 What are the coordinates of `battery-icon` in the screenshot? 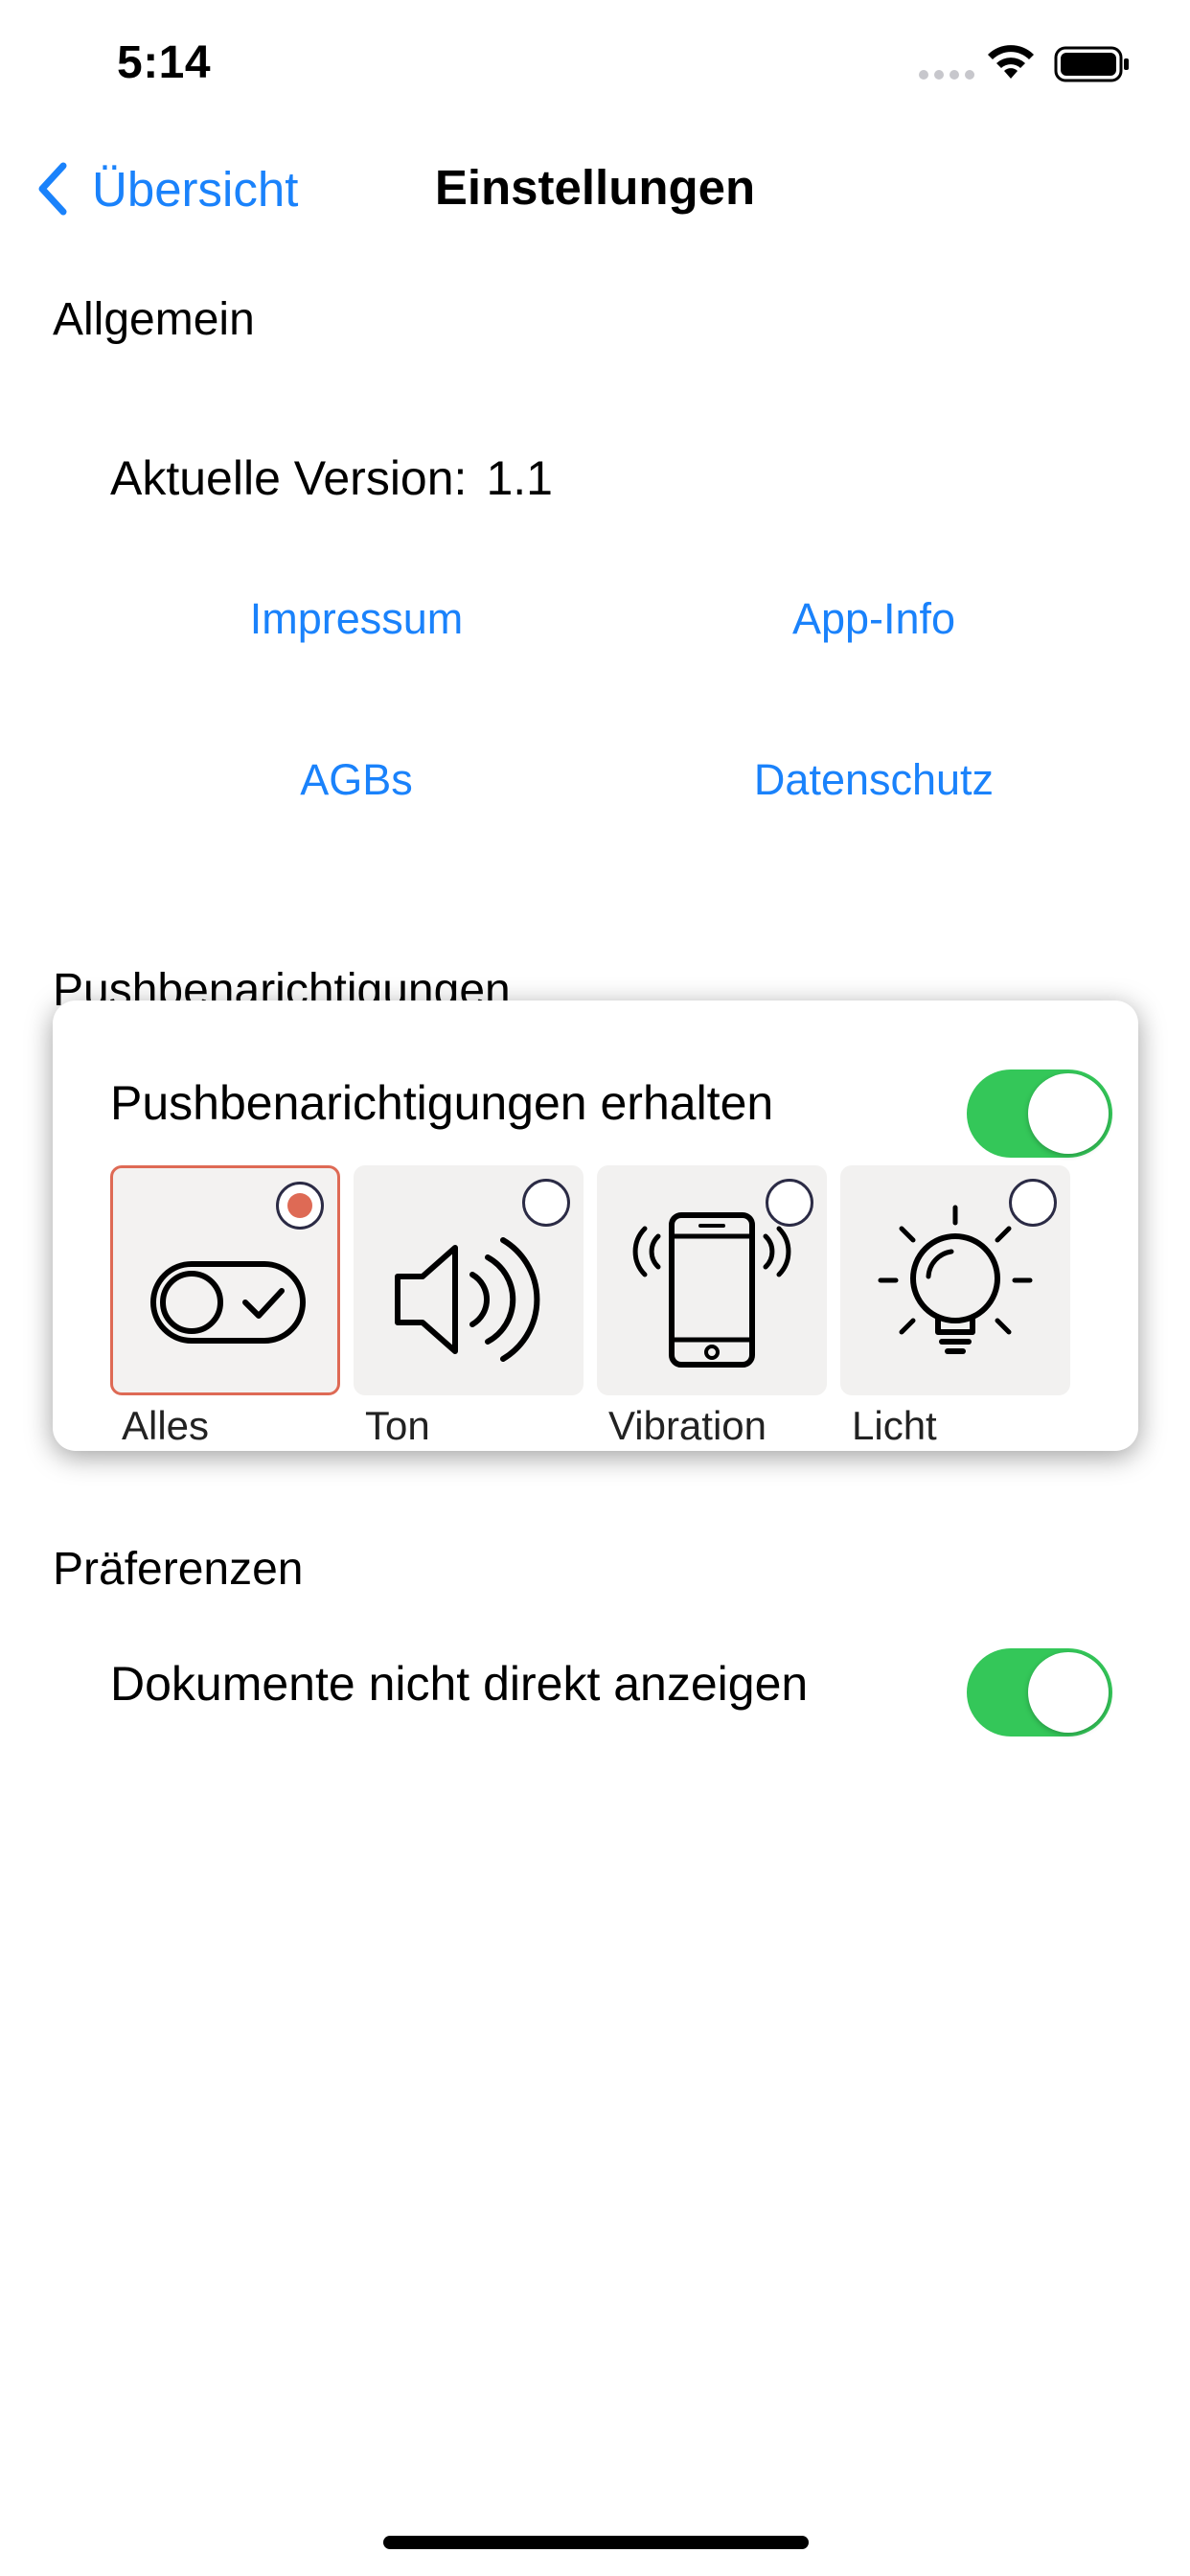 It's located at (1092, 64).